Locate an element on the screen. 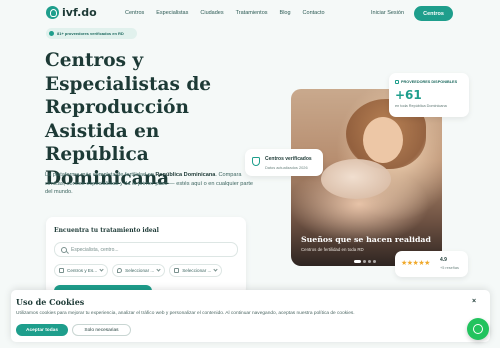 Image resolution: width=500 pixels, height=348 pixels. nav-link-blog: Blog is located at coordinates (285, 13).